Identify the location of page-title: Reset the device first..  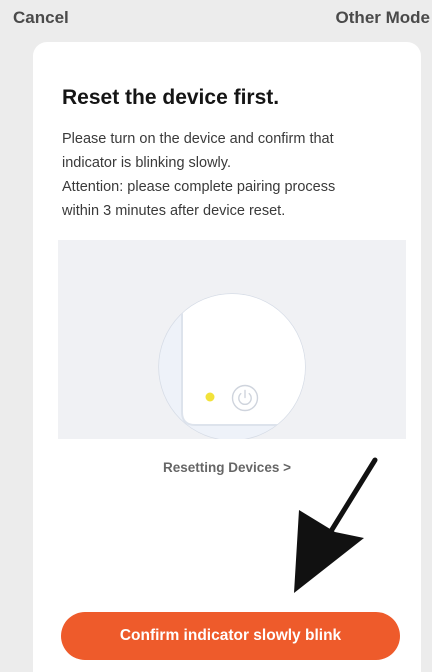
(171, 97).